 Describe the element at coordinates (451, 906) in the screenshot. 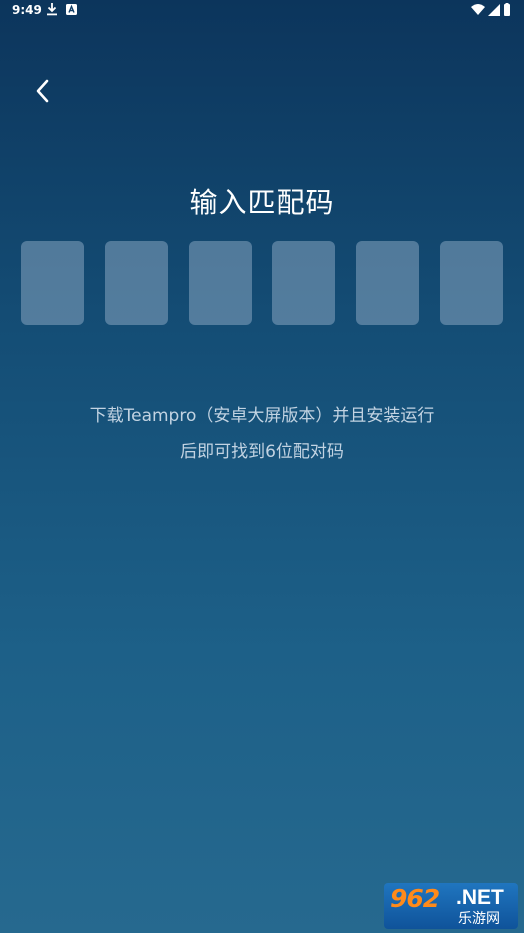

I see `site-watermark-logo: 962 .NET 乐游网` at that location.